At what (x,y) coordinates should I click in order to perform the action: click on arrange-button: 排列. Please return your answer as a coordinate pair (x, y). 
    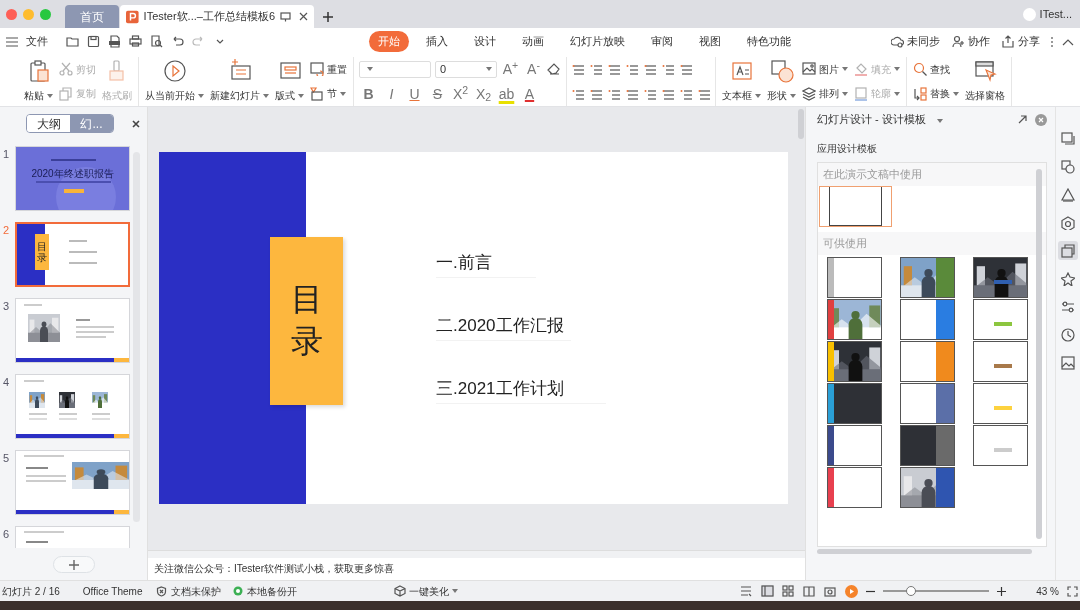
    Looking at the image, I should click on (825, 94).